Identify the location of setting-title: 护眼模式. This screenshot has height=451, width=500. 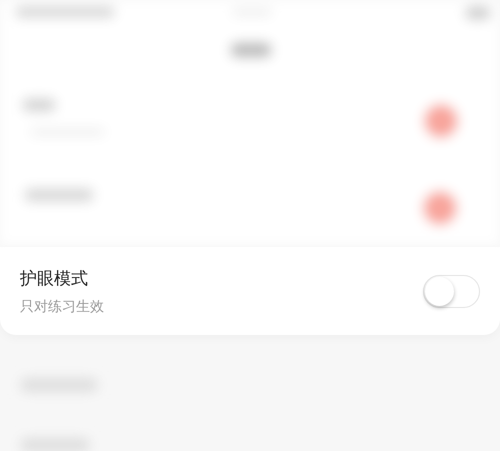
(54, 279).